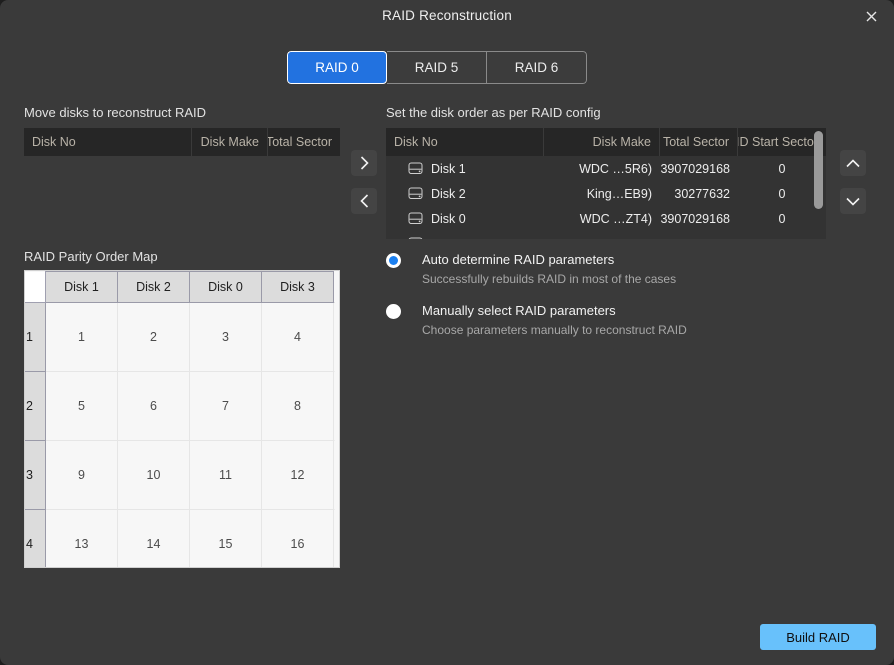 This screenshot has height=665, width=894. I want to click on chevron-up-icon, so click(853, 163).